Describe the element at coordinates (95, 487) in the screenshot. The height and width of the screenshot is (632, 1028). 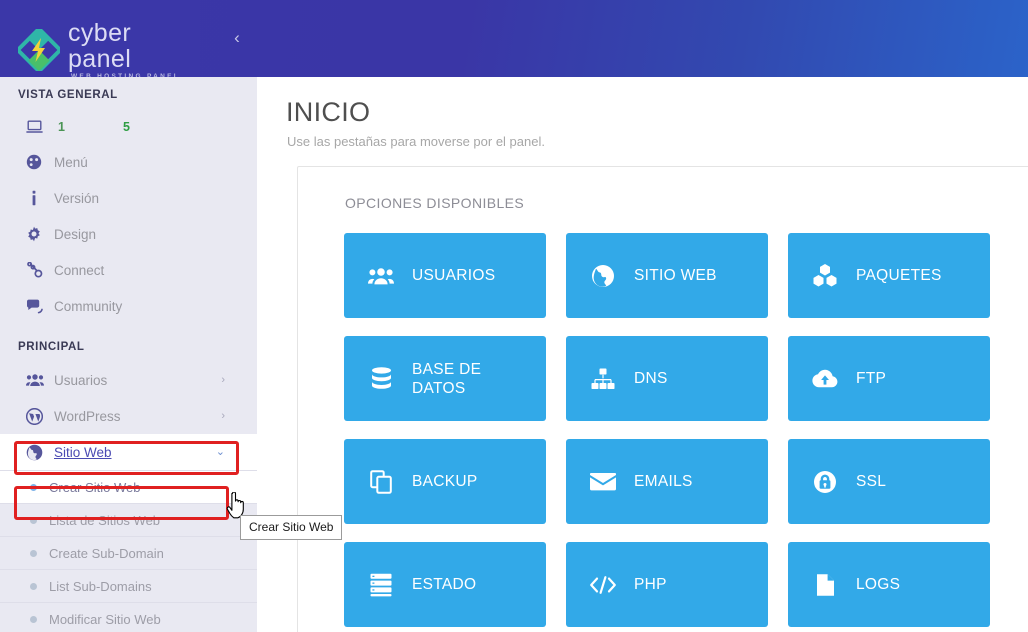
I see `sidebar-subitem-label: Crear Sitio Web` at that location.